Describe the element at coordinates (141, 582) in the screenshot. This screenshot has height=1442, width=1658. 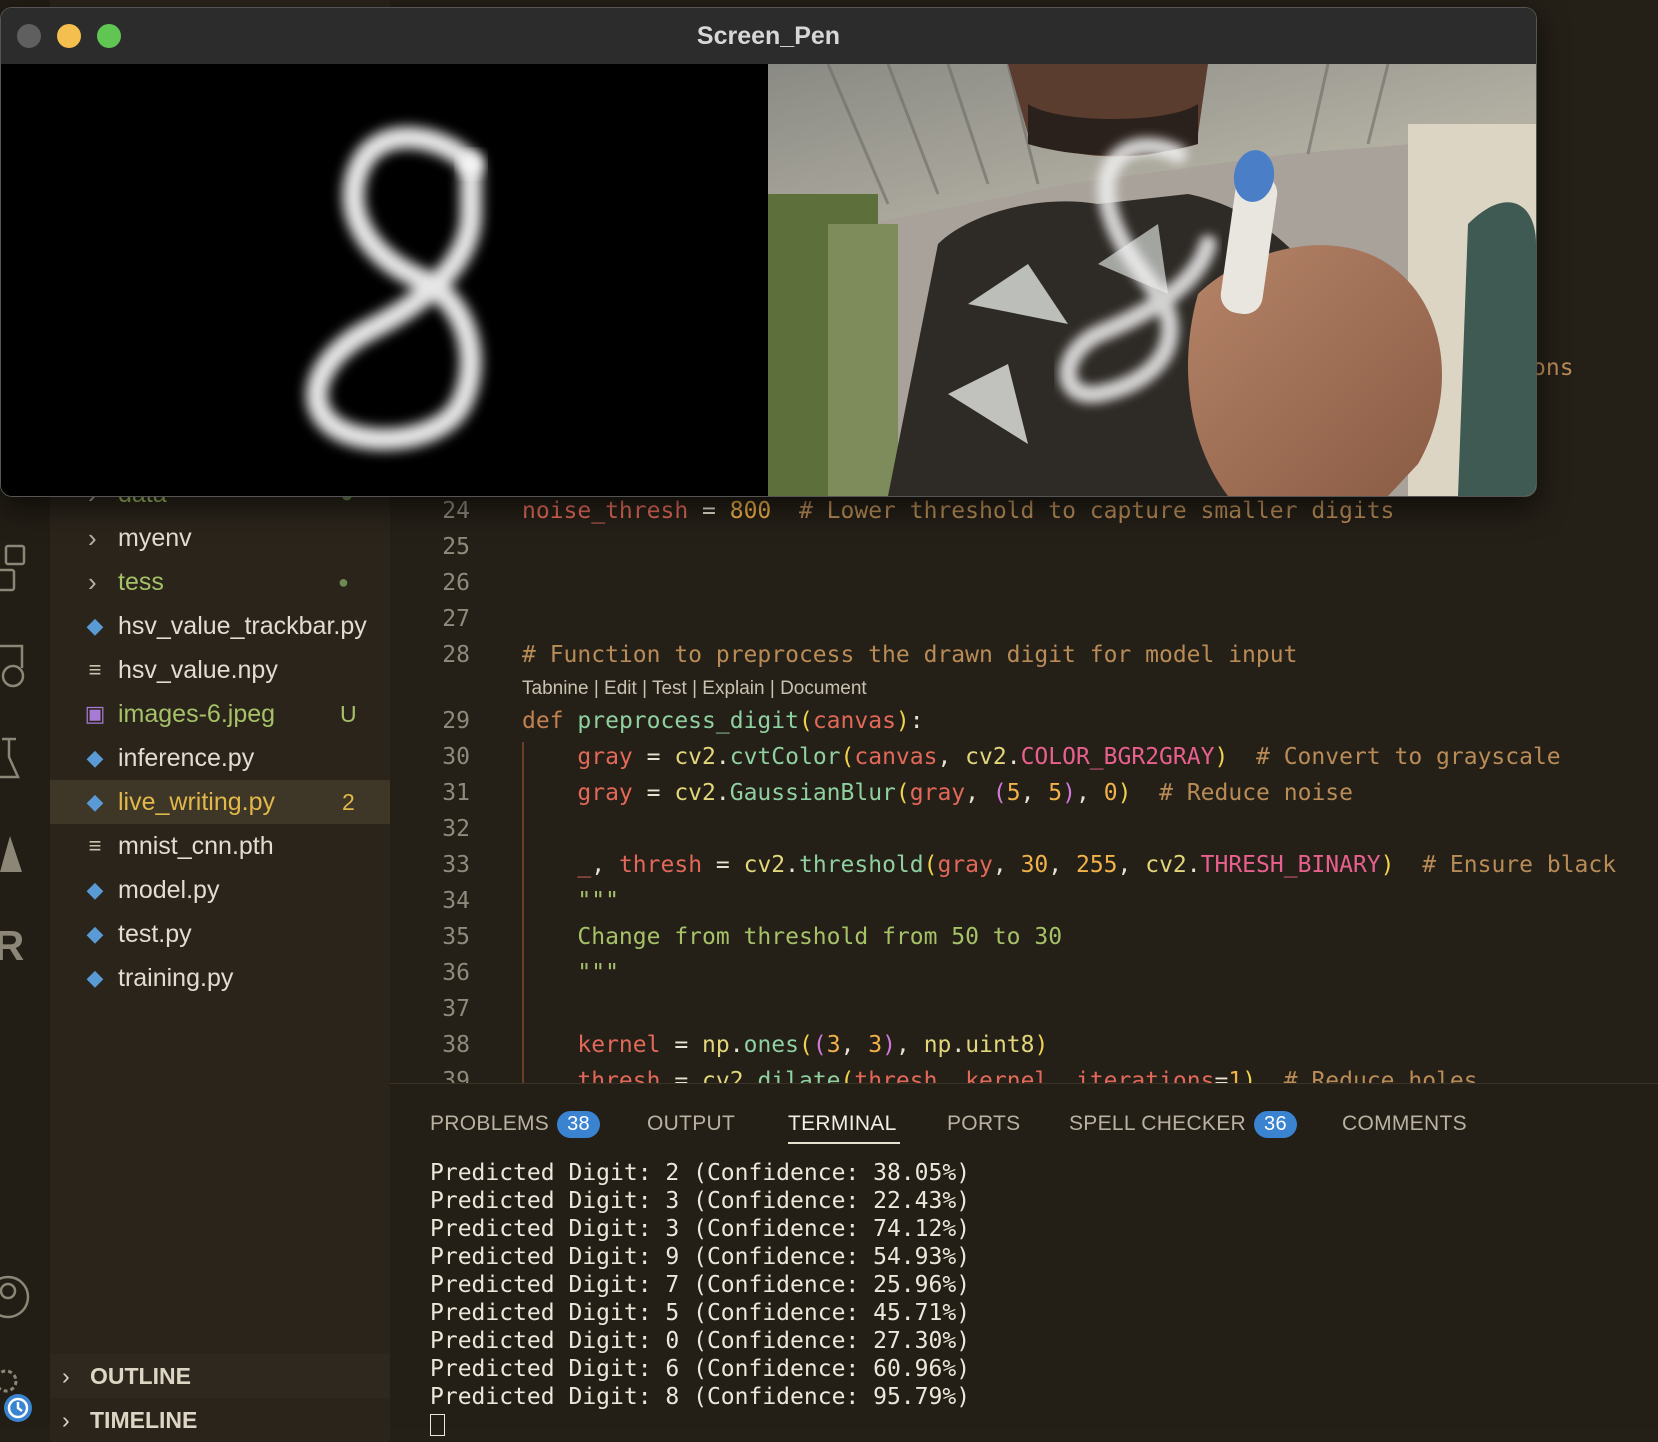
I see `tree-item-label: tess` at that location.